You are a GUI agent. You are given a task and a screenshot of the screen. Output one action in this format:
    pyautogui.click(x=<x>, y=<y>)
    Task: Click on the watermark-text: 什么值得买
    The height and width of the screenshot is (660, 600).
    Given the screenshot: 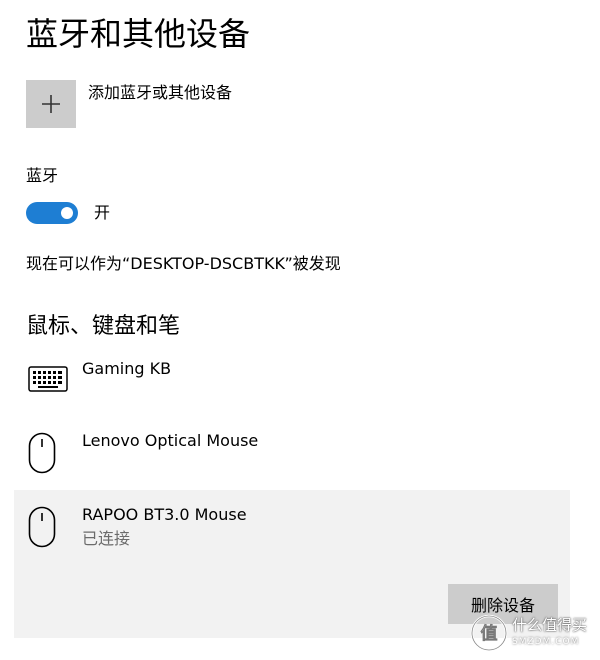 What is the action you would take?
    pyautogui.click(x=550, y=625)
    